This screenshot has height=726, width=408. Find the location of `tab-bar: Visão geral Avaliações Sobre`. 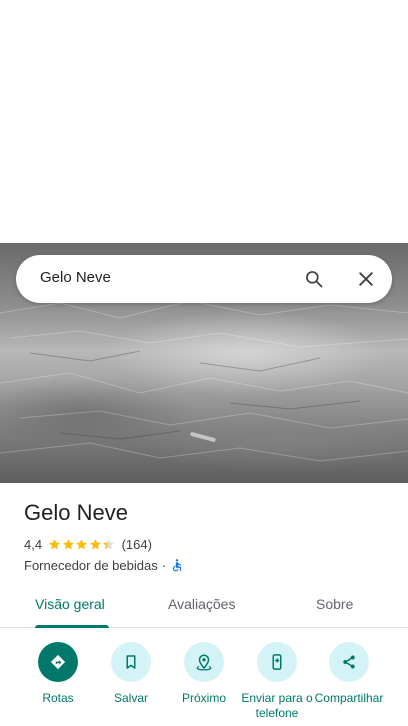

tab-bar: Visão geral Avaliações Sobre is located at coordinates (204, 605).